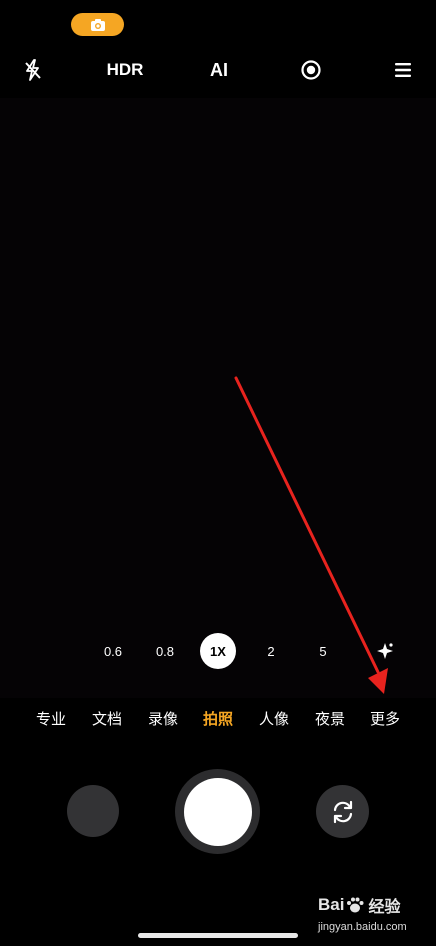 The height and width of the screenshot is (946, 436). What do you see at coordinates (107, 718) in the screenshot?
I see `mode-document: 文档` at bounding box center [107, 718].